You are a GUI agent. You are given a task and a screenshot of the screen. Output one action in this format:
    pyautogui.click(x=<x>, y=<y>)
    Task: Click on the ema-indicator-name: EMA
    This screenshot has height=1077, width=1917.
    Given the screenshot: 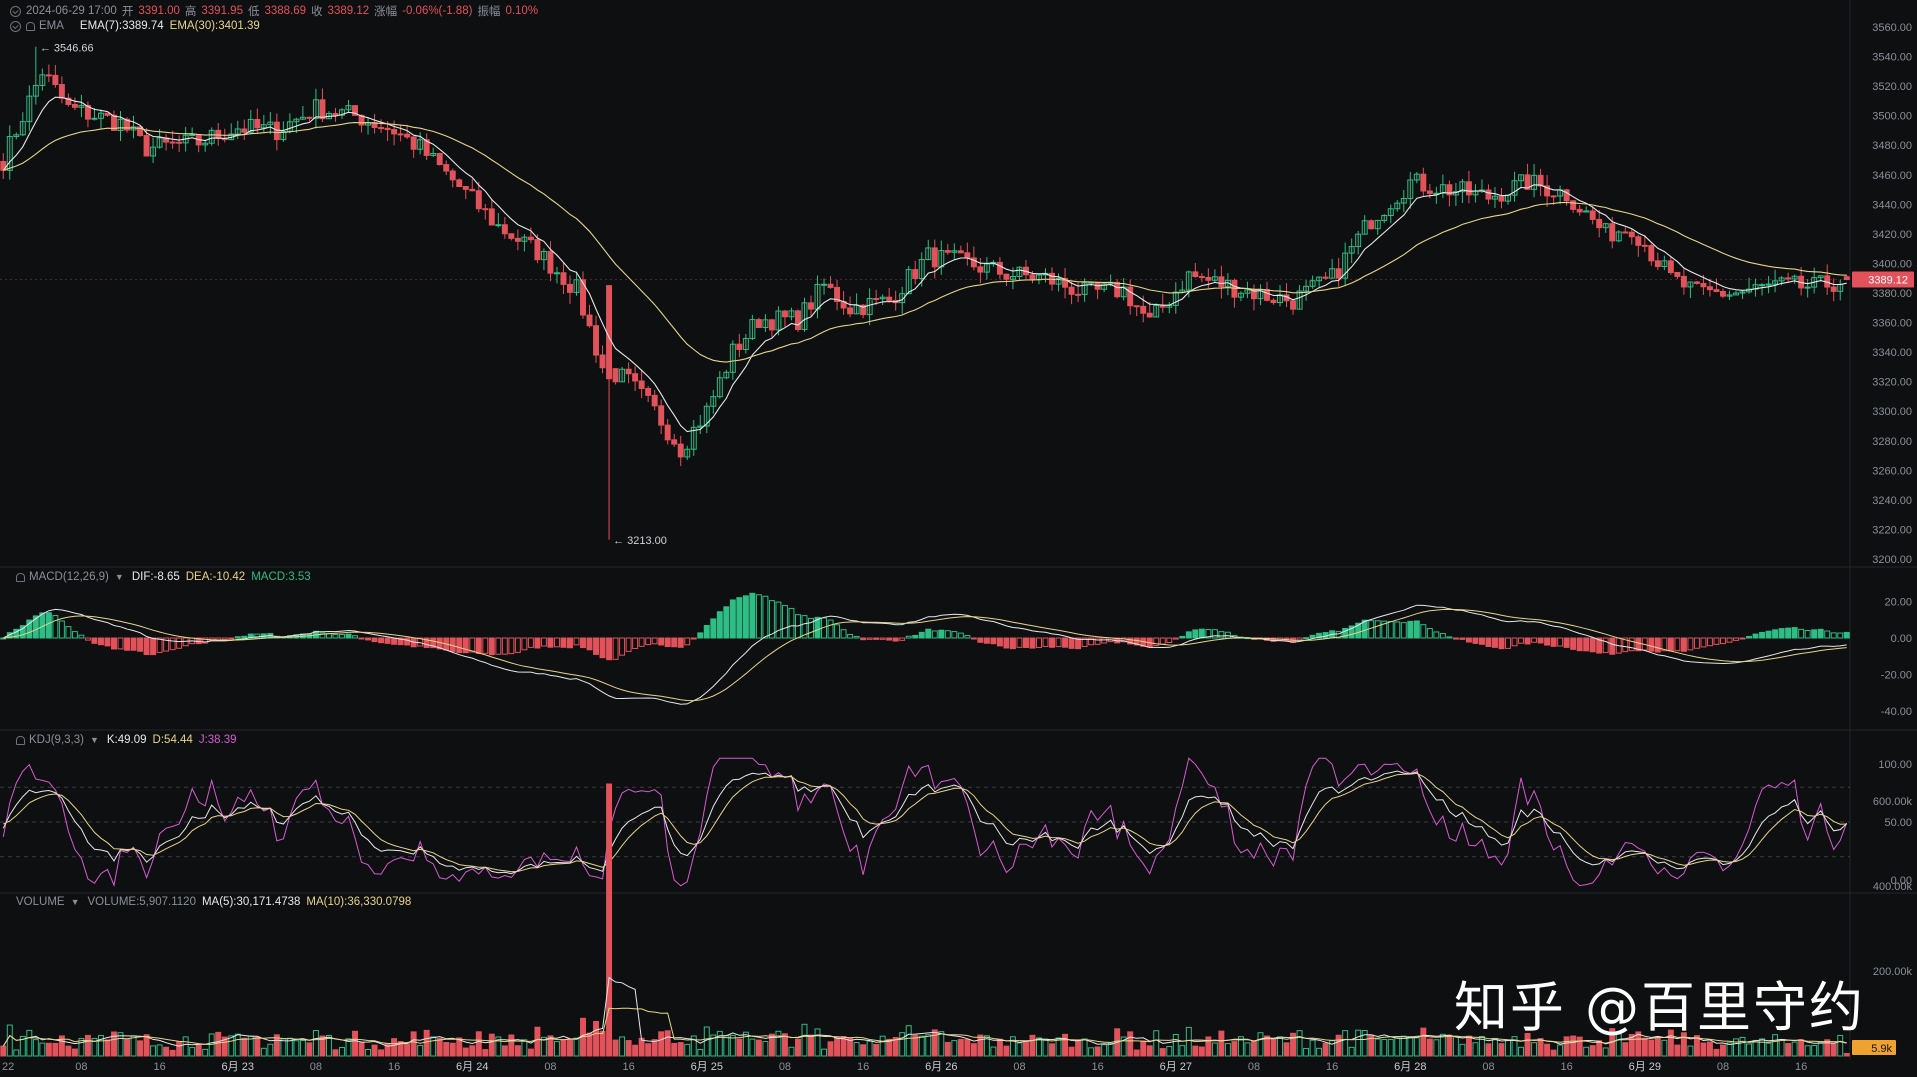 What is the action you would take?
    pyautogui.click(x=51, y=26)
    